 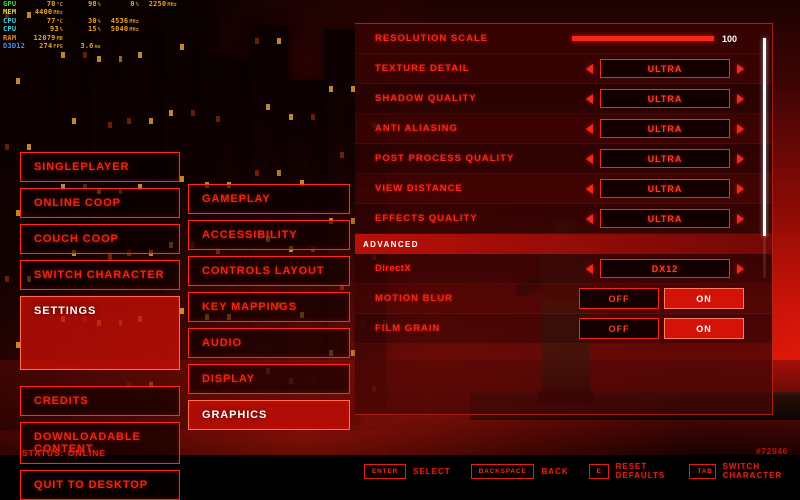 What do you see at coordinates (563, 39) in the screenshot?
I see `setting-row-resolution-scale: RESOLUTION SCALE 100` at bounding box center [563, 39].